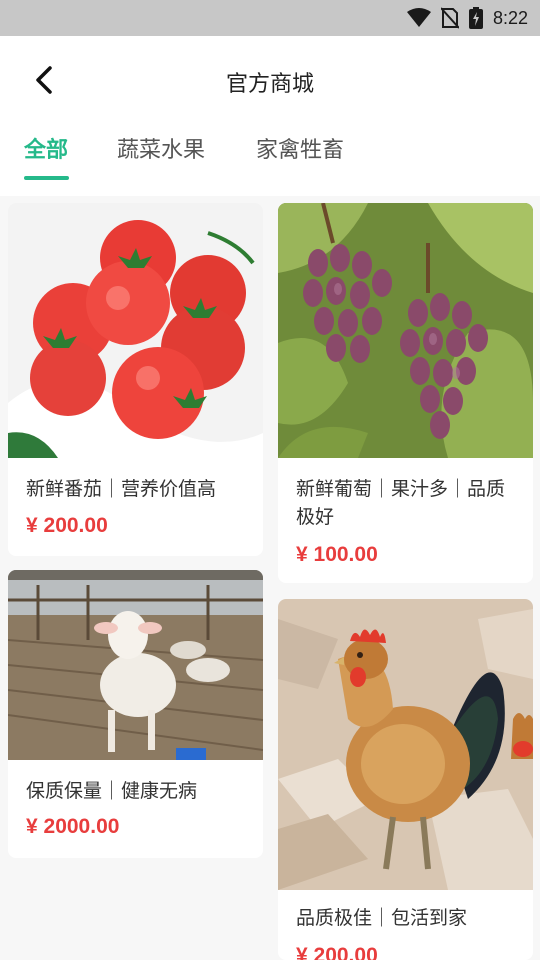 Image resolution: width=540 pixels, height=960 pixels. I want to click on product-price: ¥ 100.00, so click(337, 554).